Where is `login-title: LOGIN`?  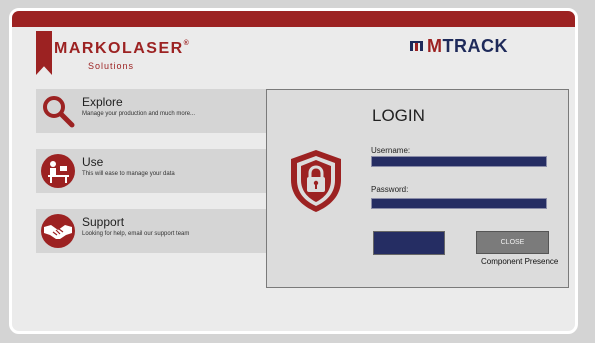
login-title: LOGIN is located at coordinates (398, 115).